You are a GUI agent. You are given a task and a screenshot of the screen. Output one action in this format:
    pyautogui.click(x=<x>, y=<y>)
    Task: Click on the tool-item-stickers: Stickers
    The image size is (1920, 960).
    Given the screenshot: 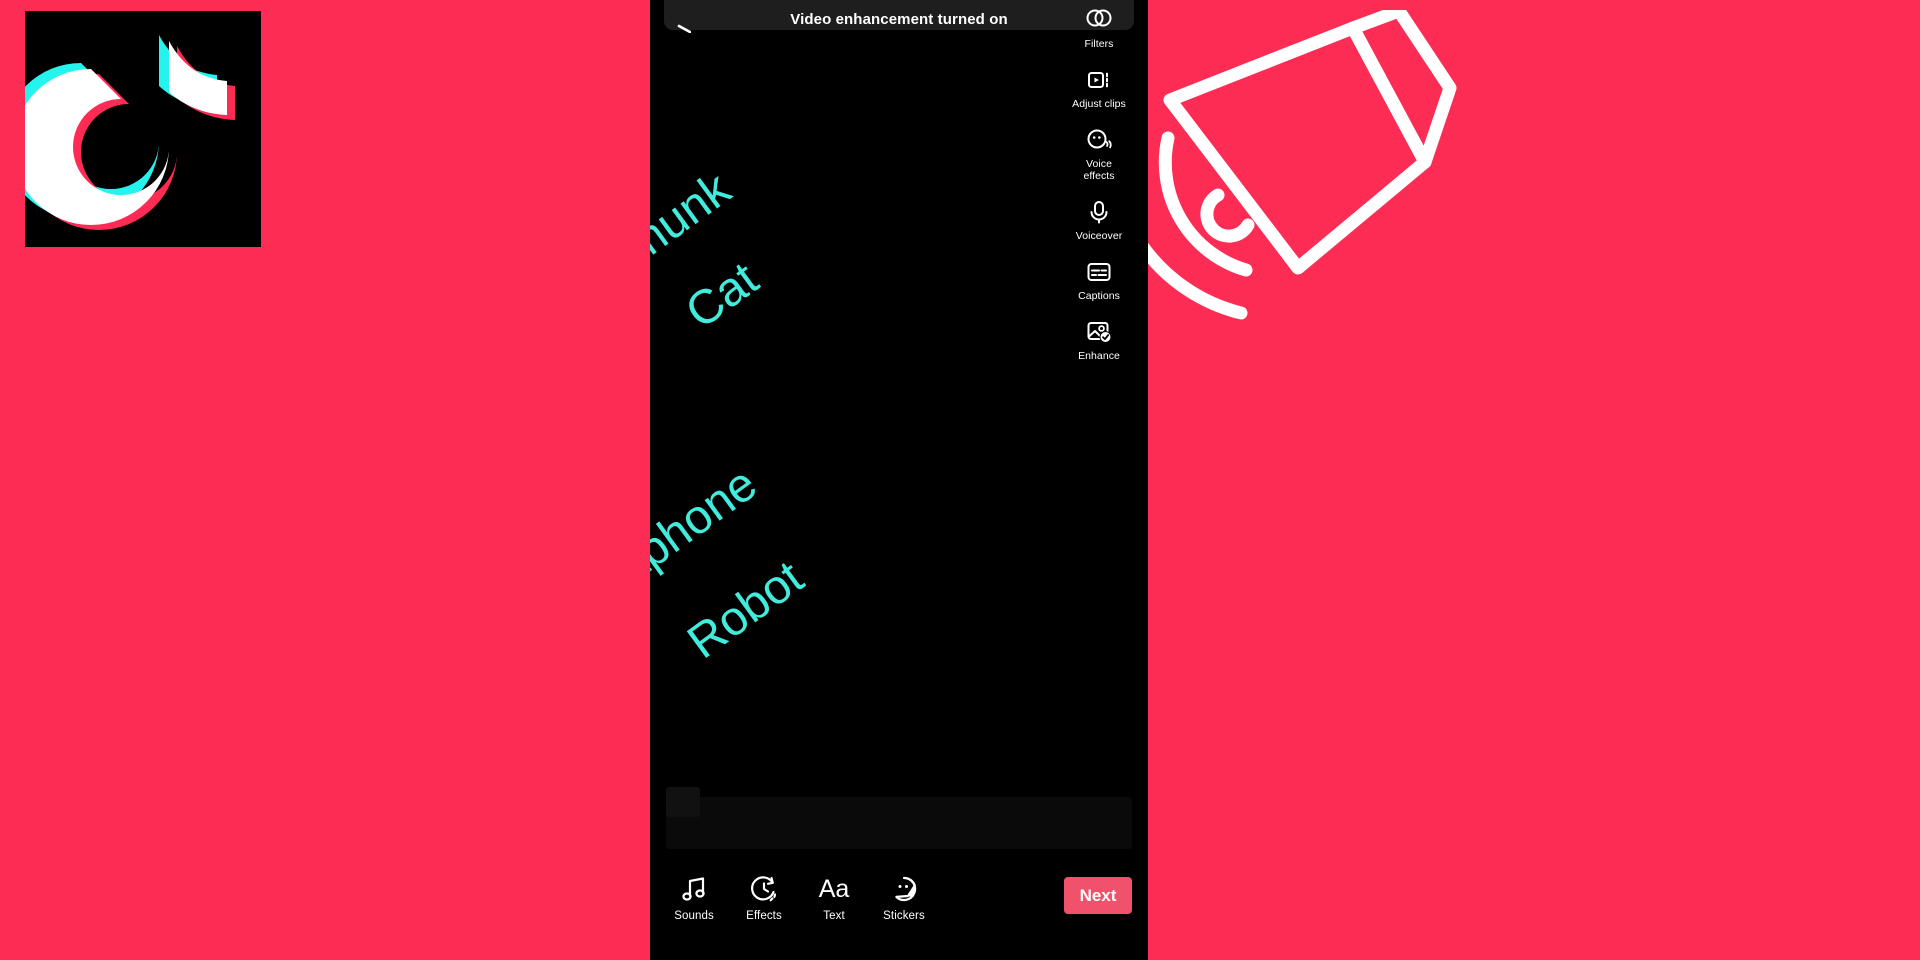 What is the action you would take?
    pyautogui.click(x=904, y=898)
    